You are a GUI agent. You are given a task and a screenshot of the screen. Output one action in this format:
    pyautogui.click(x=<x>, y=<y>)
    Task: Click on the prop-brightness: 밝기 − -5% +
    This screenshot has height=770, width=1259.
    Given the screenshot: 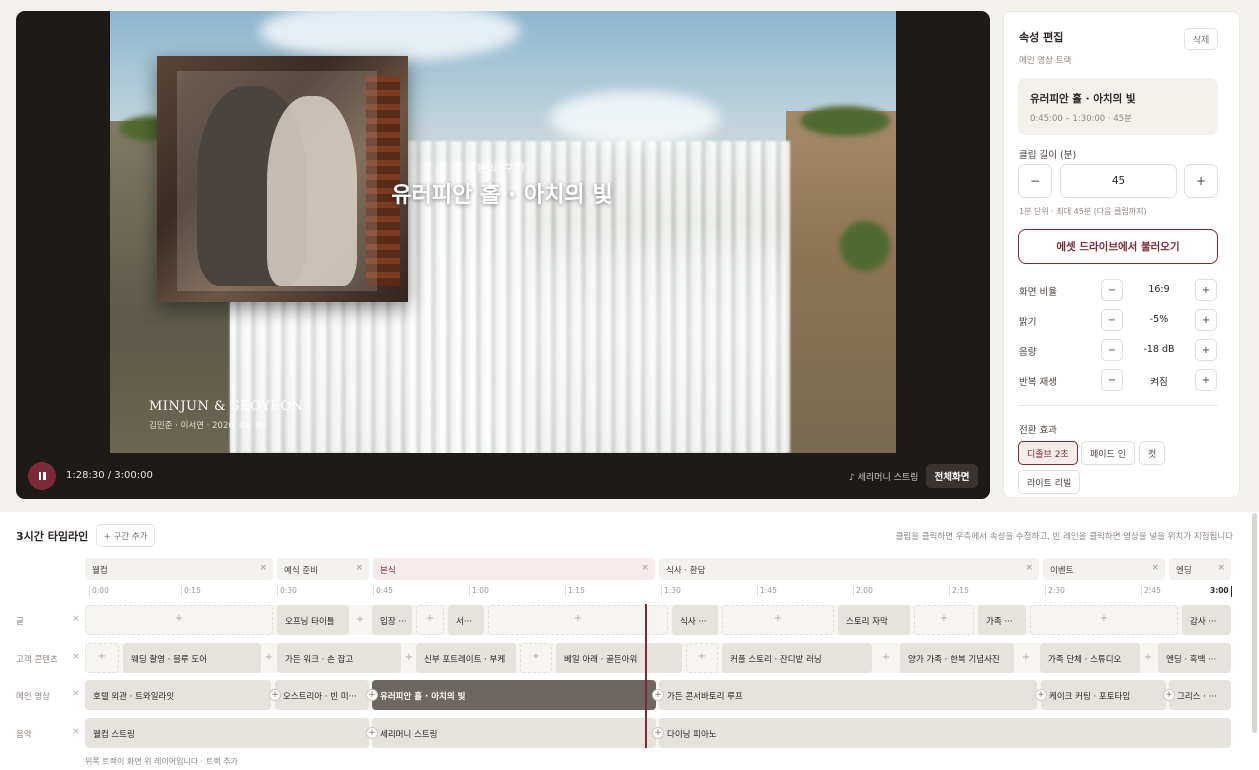 What is the action you would take?
    pyautogui.click(x=1118, y=320)
    